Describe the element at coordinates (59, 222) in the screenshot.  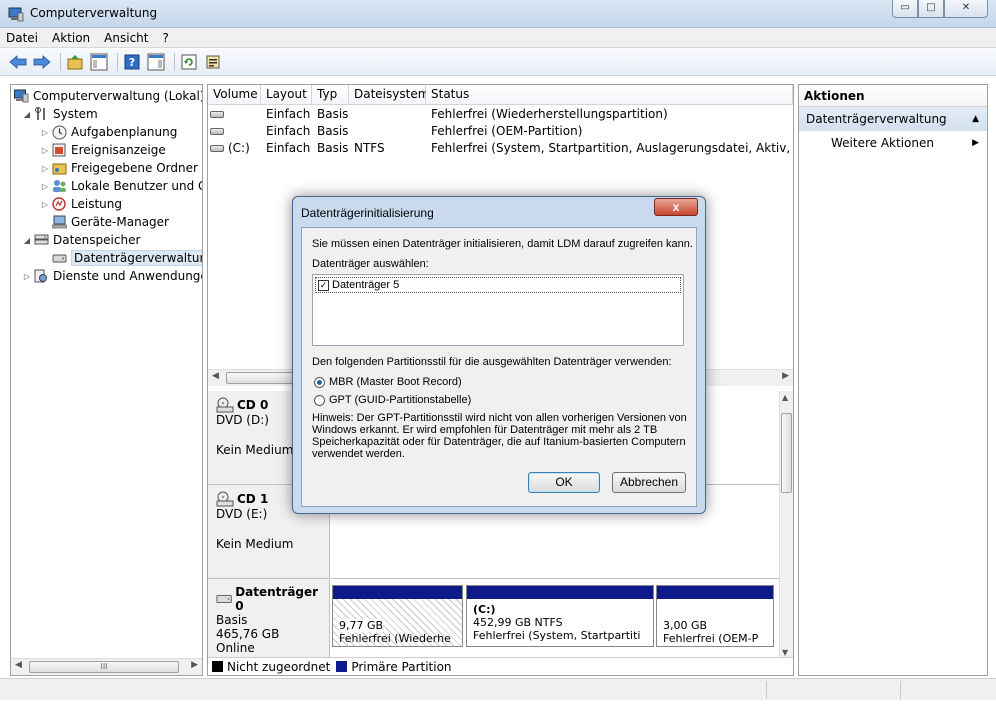
I see `device-manager-icon` at that location.